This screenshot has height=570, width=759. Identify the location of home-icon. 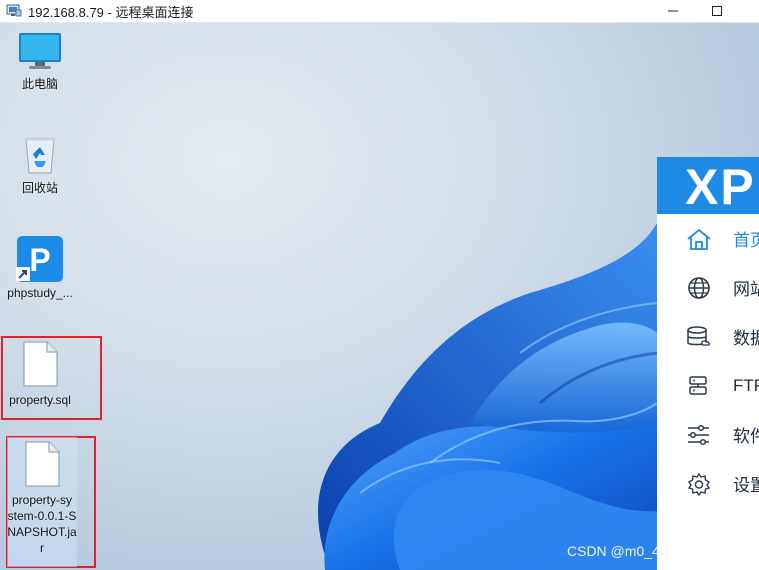
(699, 239).